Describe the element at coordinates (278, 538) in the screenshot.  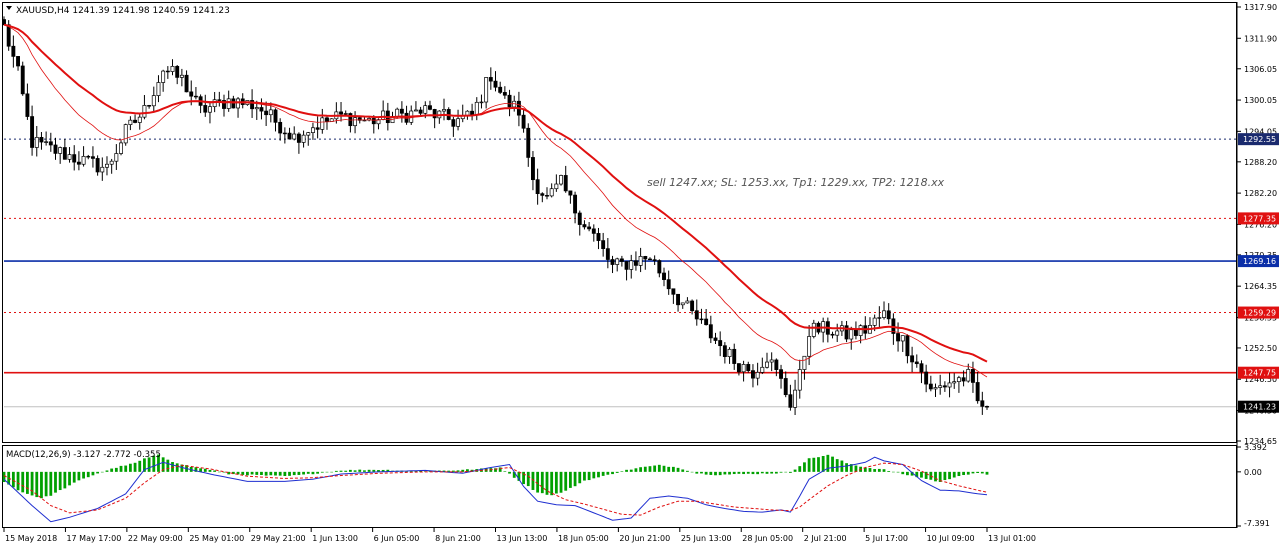
I see `time-tick-label: 29 May 21:00` at that location.